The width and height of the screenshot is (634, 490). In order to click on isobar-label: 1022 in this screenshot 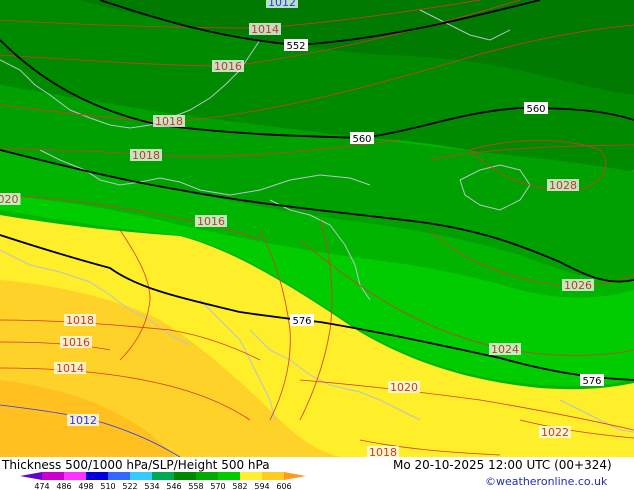, I will do `click(555, 432)`.